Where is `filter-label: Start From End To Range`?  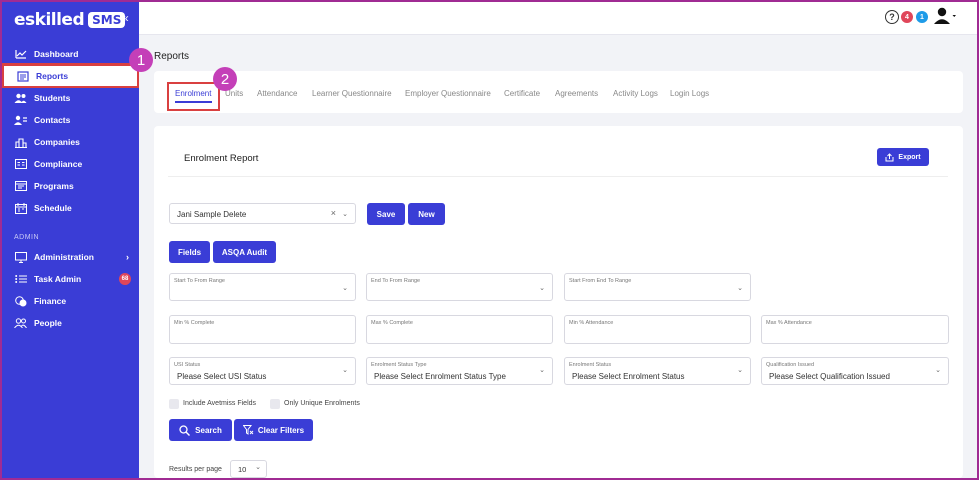
filter-label: Start From End To Range is located at coordinates (600, 281).